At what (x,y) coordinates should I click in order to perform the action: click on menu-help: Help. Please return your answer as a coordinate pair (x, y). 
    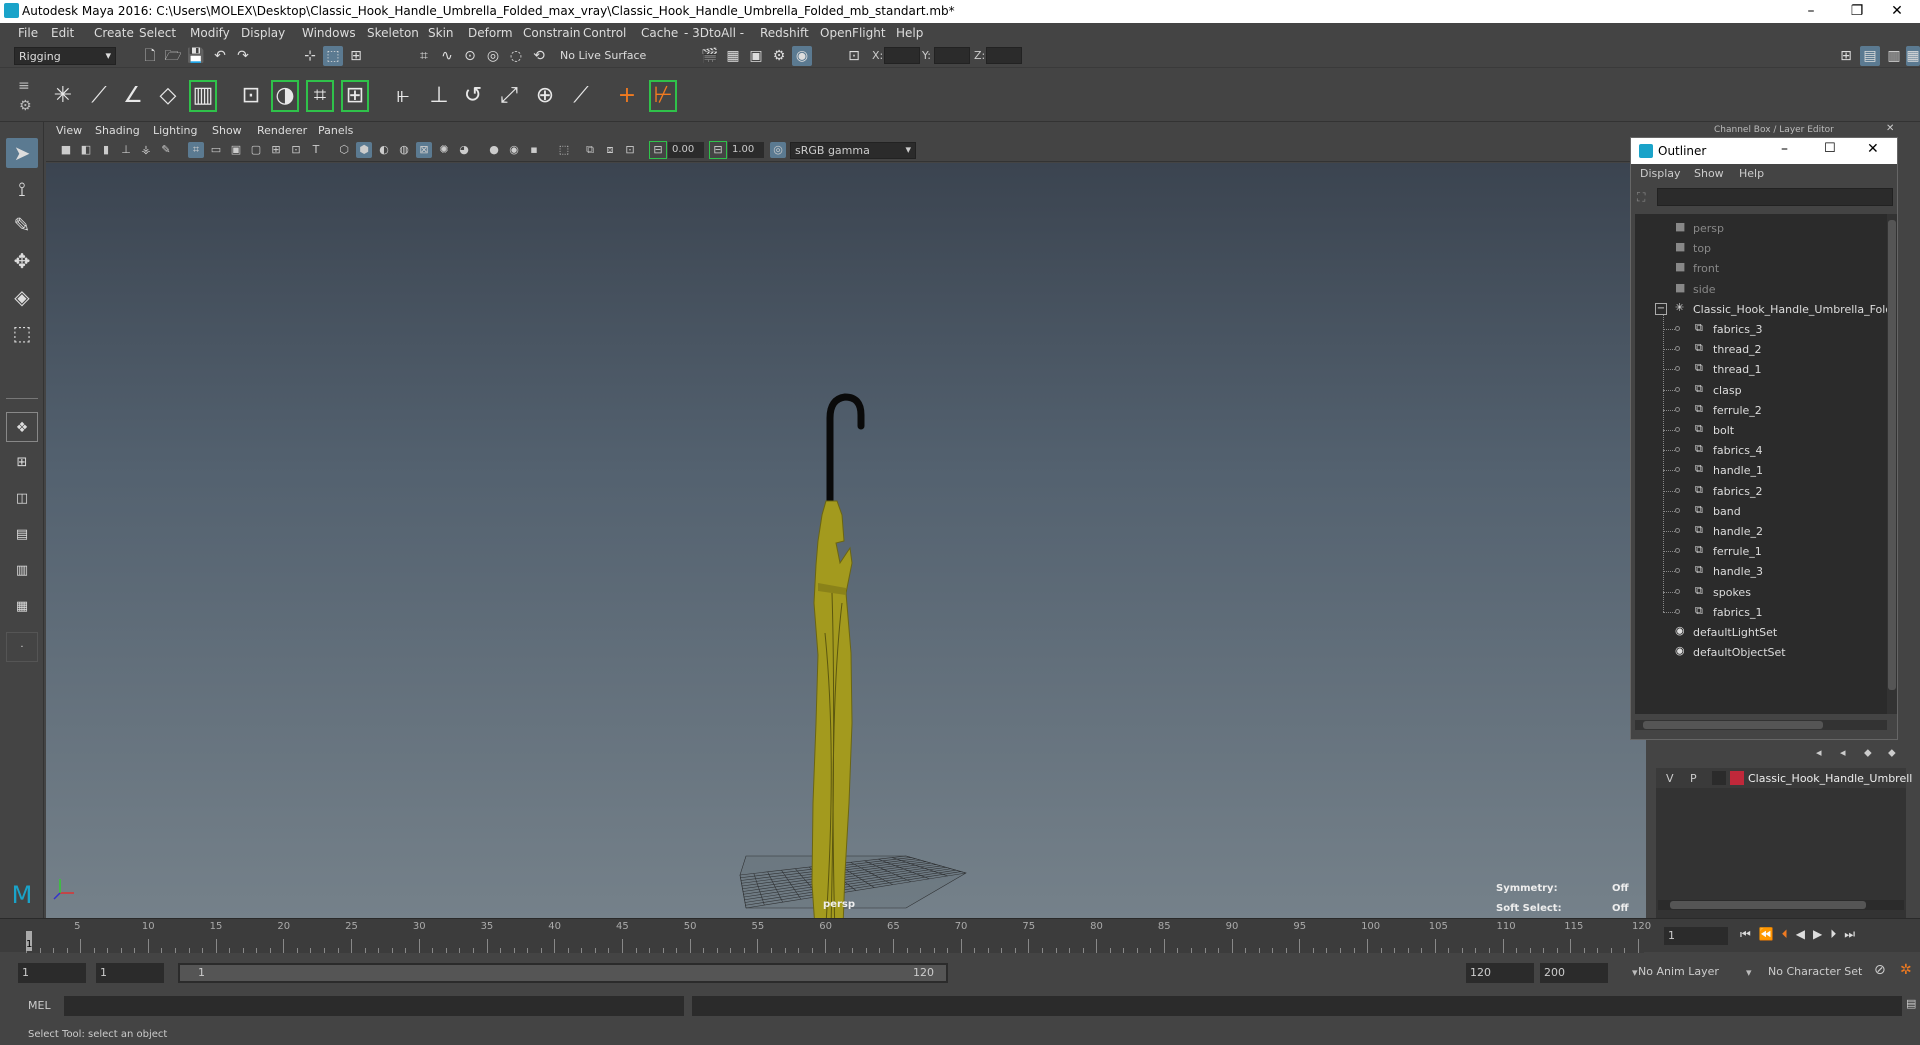
    Looking at the image, I should click on (909, 33).